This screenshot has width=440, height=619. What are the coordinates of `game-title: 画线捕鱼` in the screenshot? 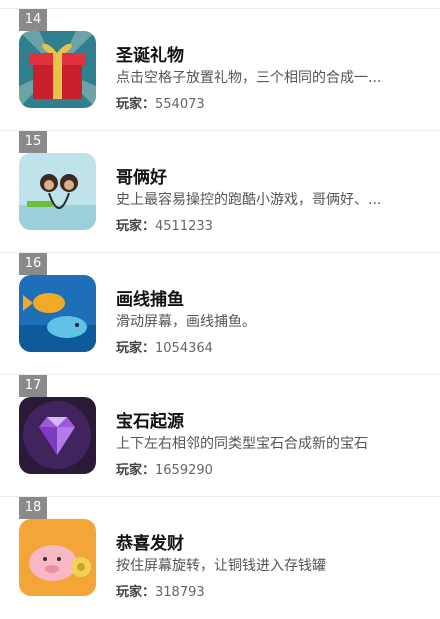 It's located at (150, 300).